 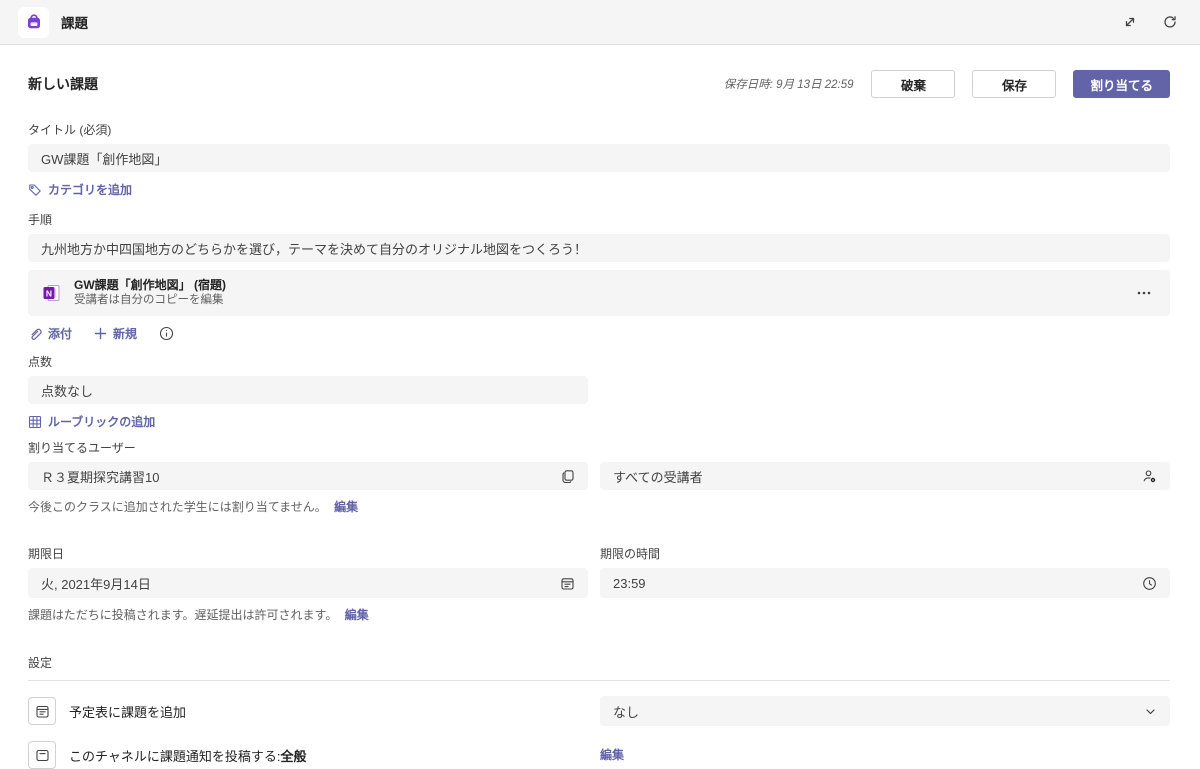 I want to click on title-label: タイトル (必須), so click(x=70, y=130).